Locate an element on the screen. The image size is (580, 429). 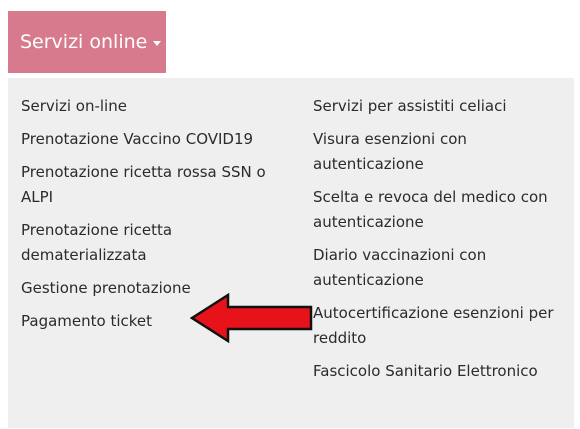
caret-down-icon is located at coordinates (157, 43).